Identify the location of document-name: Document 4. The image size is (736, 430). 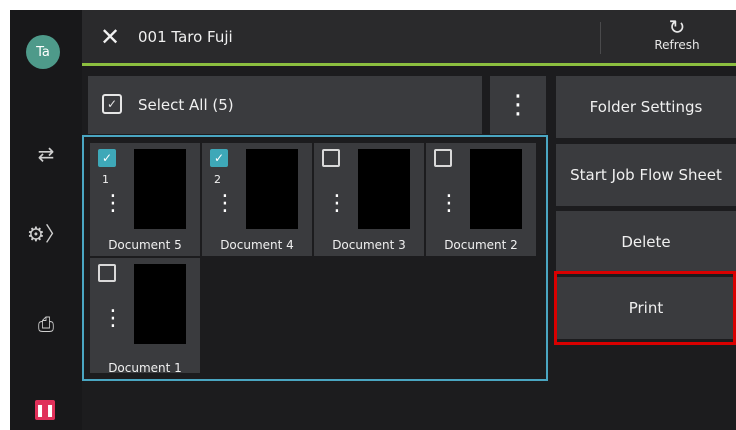
(257, 245).